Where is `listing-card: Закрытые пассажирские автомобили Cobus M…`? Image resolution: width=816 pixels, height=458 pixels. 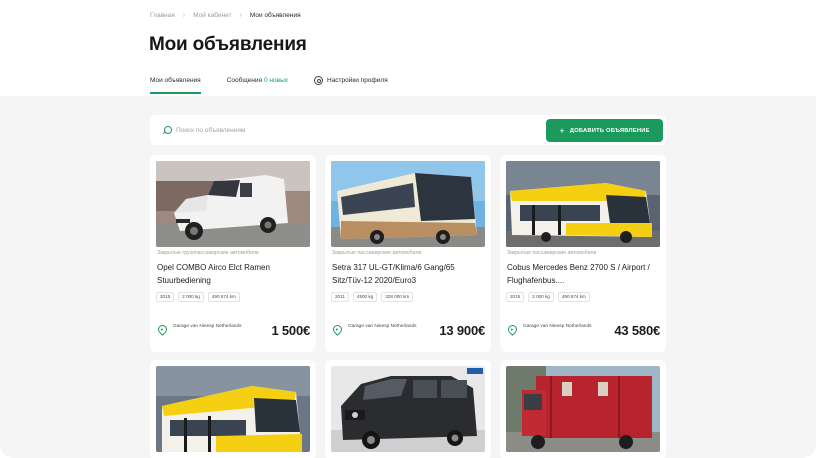 listing-card: Закрытые пассажирские автомобили Cobus M… is located at coordinates (583, 253).